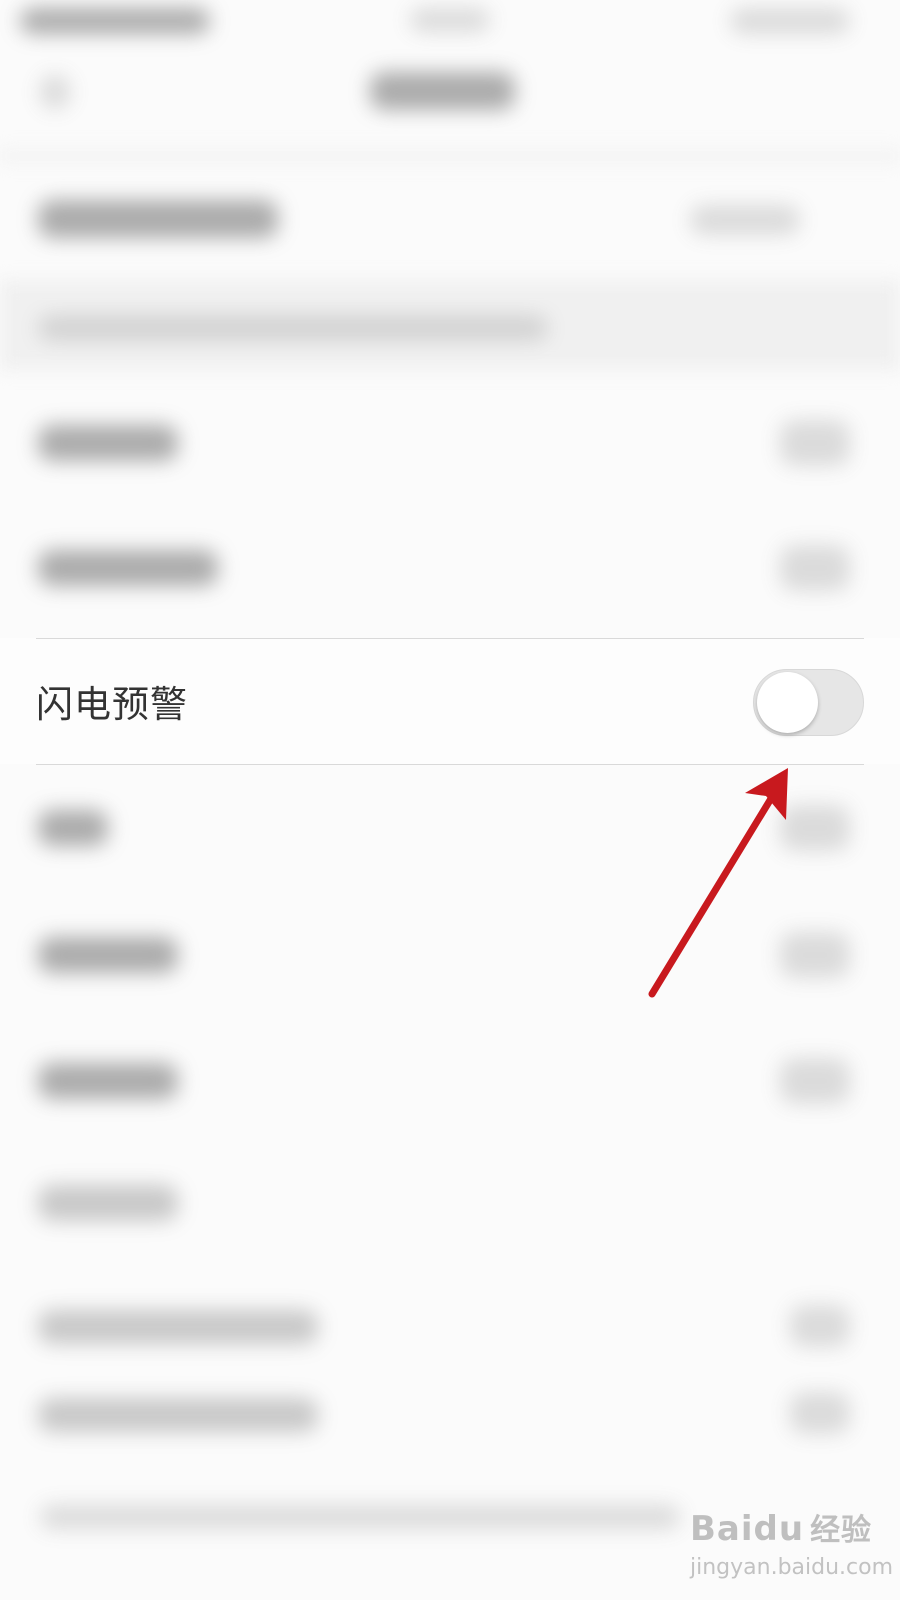  Describe the element at coordinates (815, 1081) in the screenshot. I see `row-7-toggle-blurred` at that location.